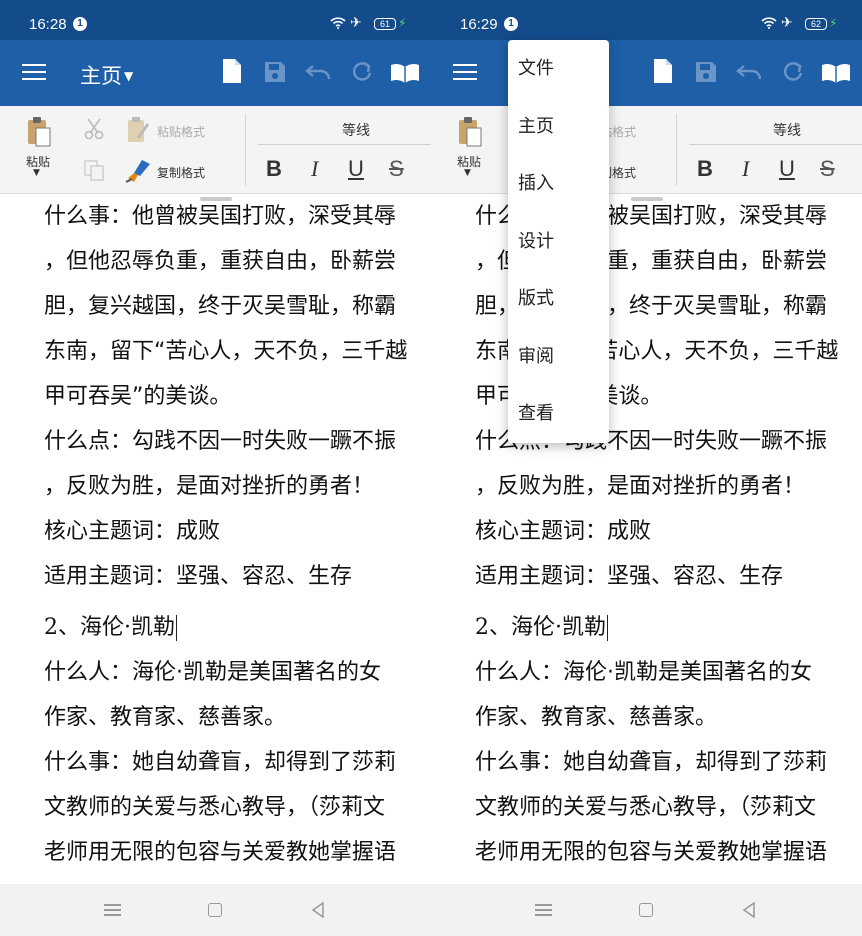 The image size is (862, 936). What do you see at coordinates (48, 24) in the screenshot?
I see `status-time: 16:28` at bounding box center [48, 24].